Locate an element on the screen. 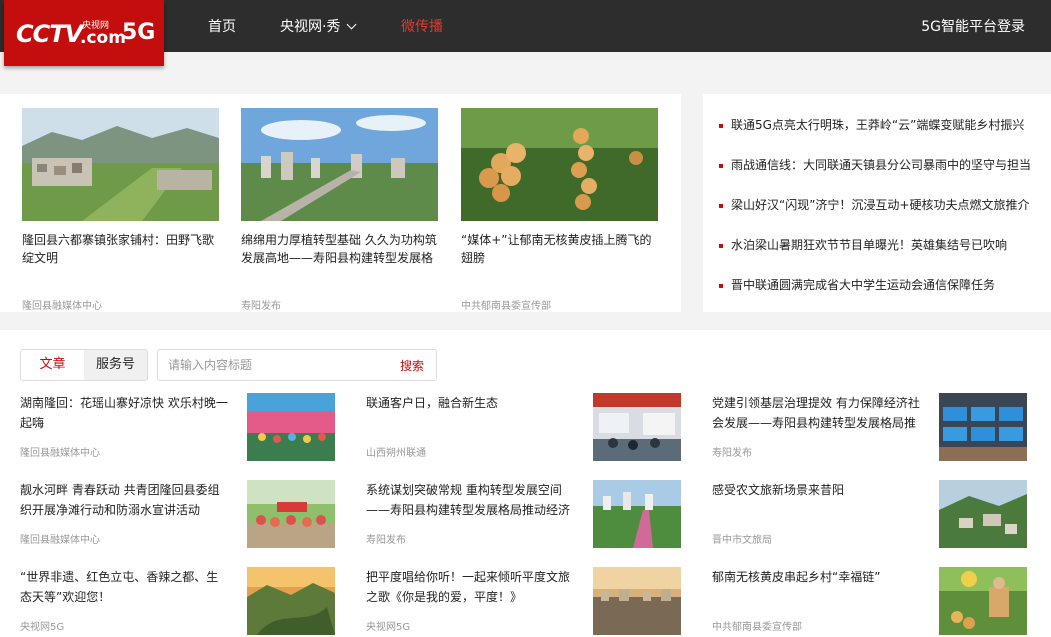 The height and width of the screenshot is (637, 1051). featured-image-village is located at coordinates (120, 164).